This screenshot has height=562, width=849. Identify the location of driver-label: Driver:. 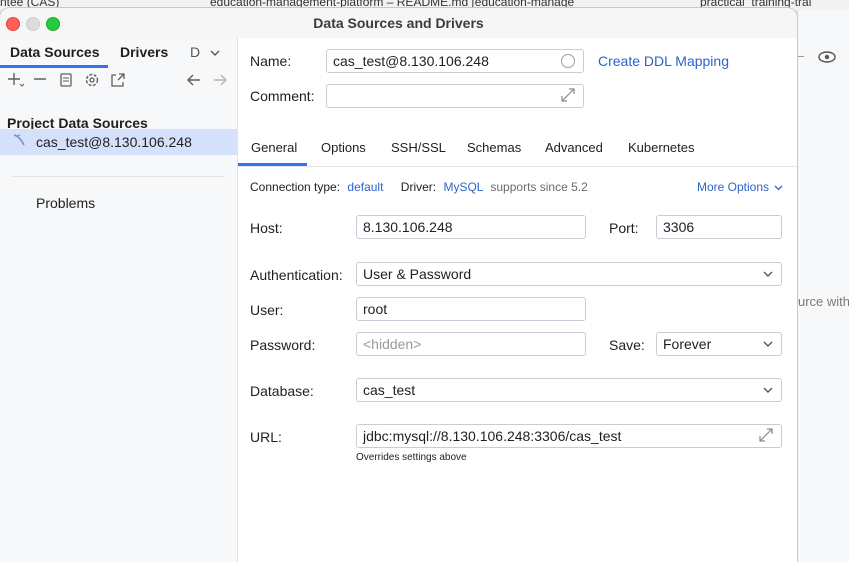
(418, 187).